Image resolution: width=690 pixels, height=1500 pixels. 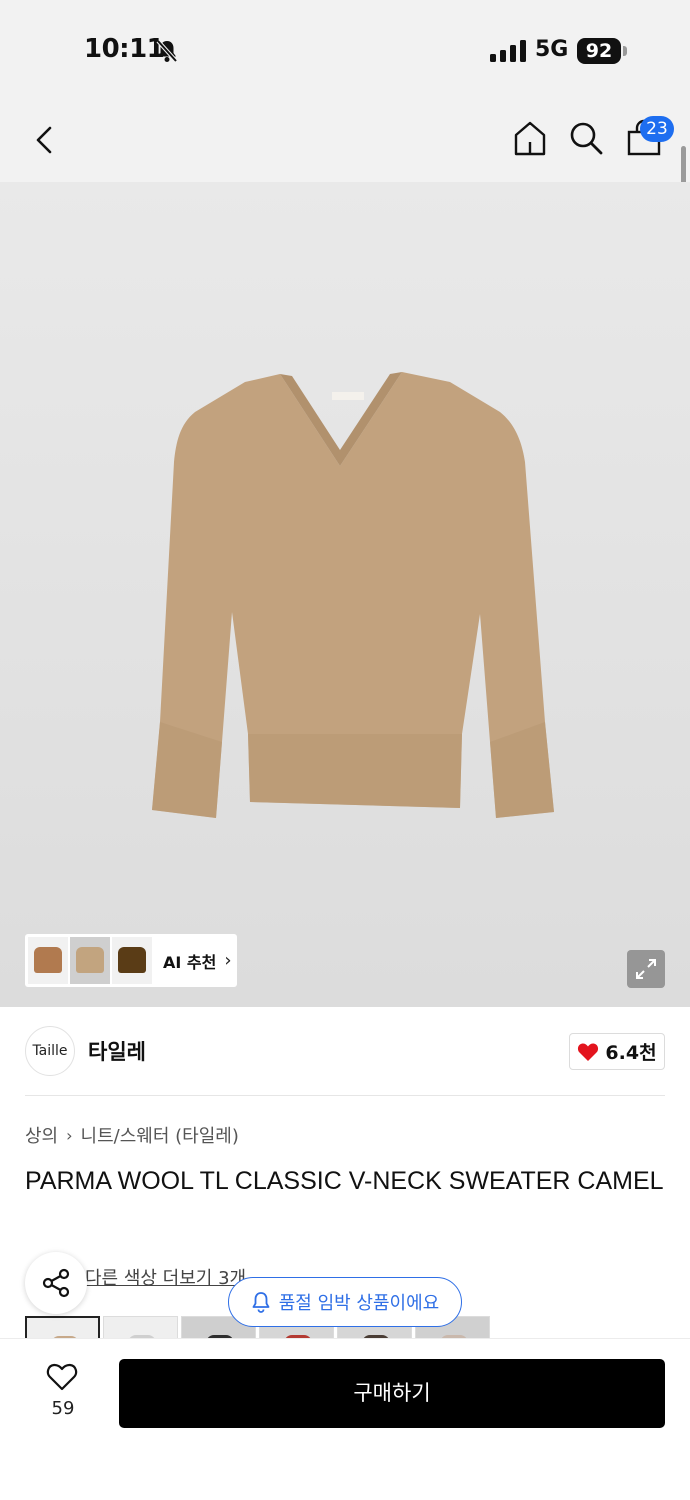 What do you see at coordinates (165, 1277) in the screenshot?
I see `color-more-link: 다른 색상 더보기 3개` at bounding box center [165, 1277].